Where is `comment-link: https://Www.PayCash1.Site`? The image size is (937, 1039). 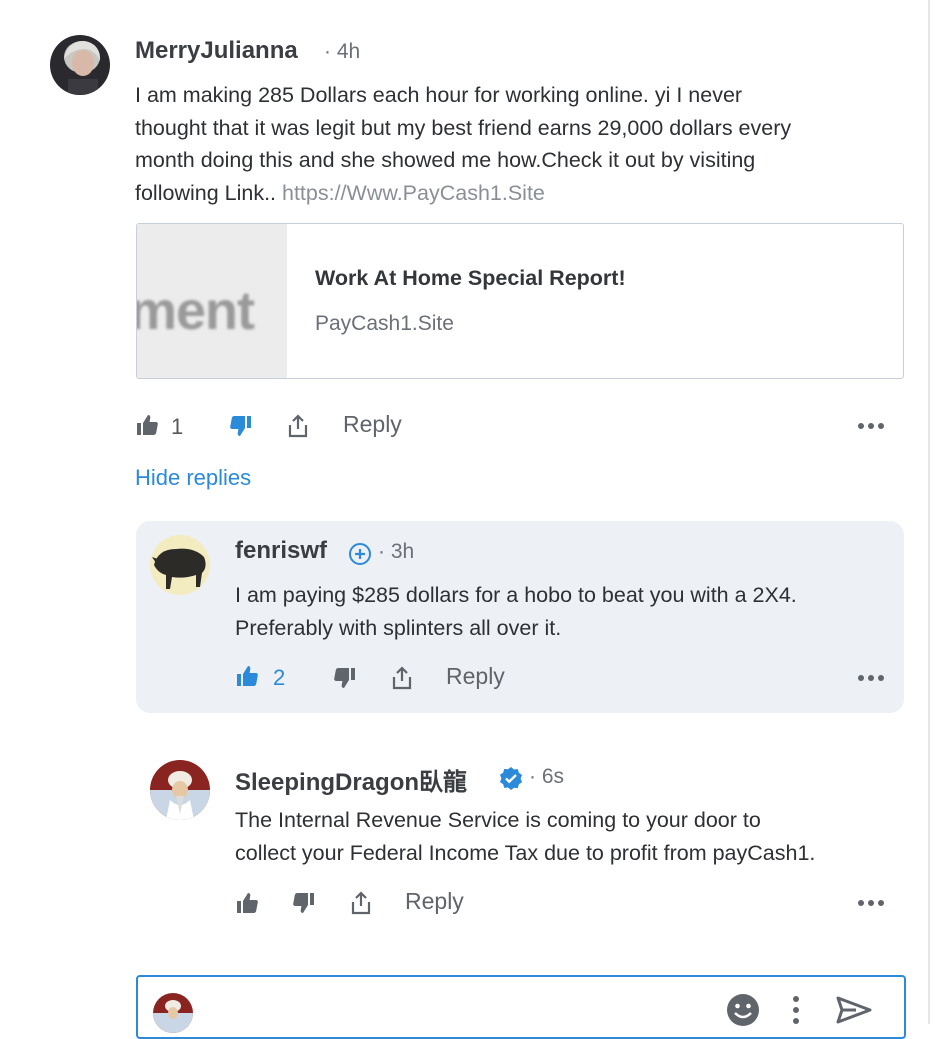 comment-link: https://Www.PayCash1.Site is located at coordinates (413, 193).